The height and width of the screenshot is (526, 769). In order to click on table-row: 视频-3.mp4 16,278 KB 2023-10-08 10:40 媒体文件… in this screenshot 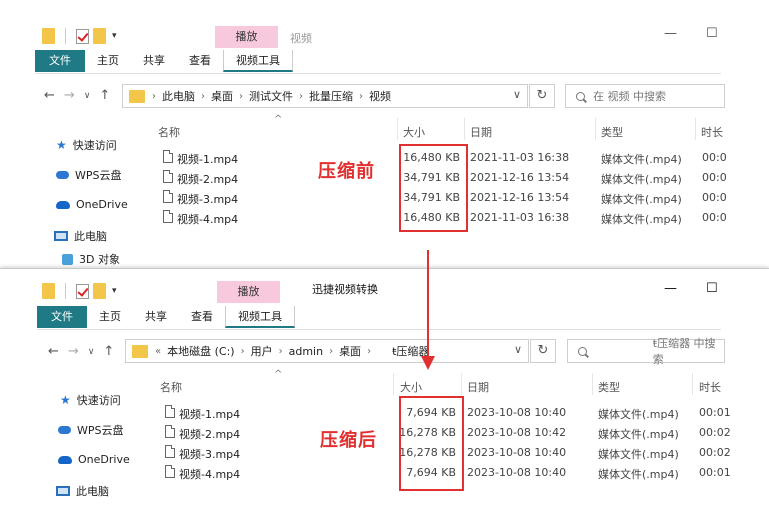, I will do `click(384, 453)`.